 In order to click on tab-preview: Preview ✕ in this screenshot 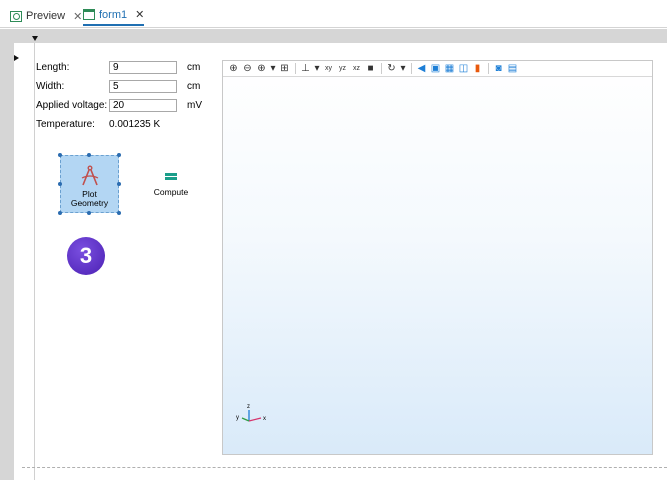, I will do `click(46, 16)`.